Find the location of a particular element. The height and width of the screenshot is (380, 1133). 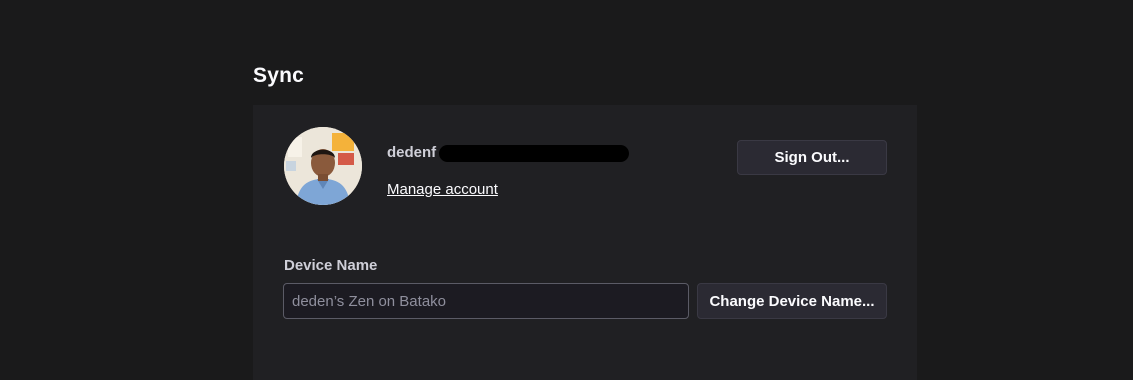

avatar is located at coordinates (323, 166).